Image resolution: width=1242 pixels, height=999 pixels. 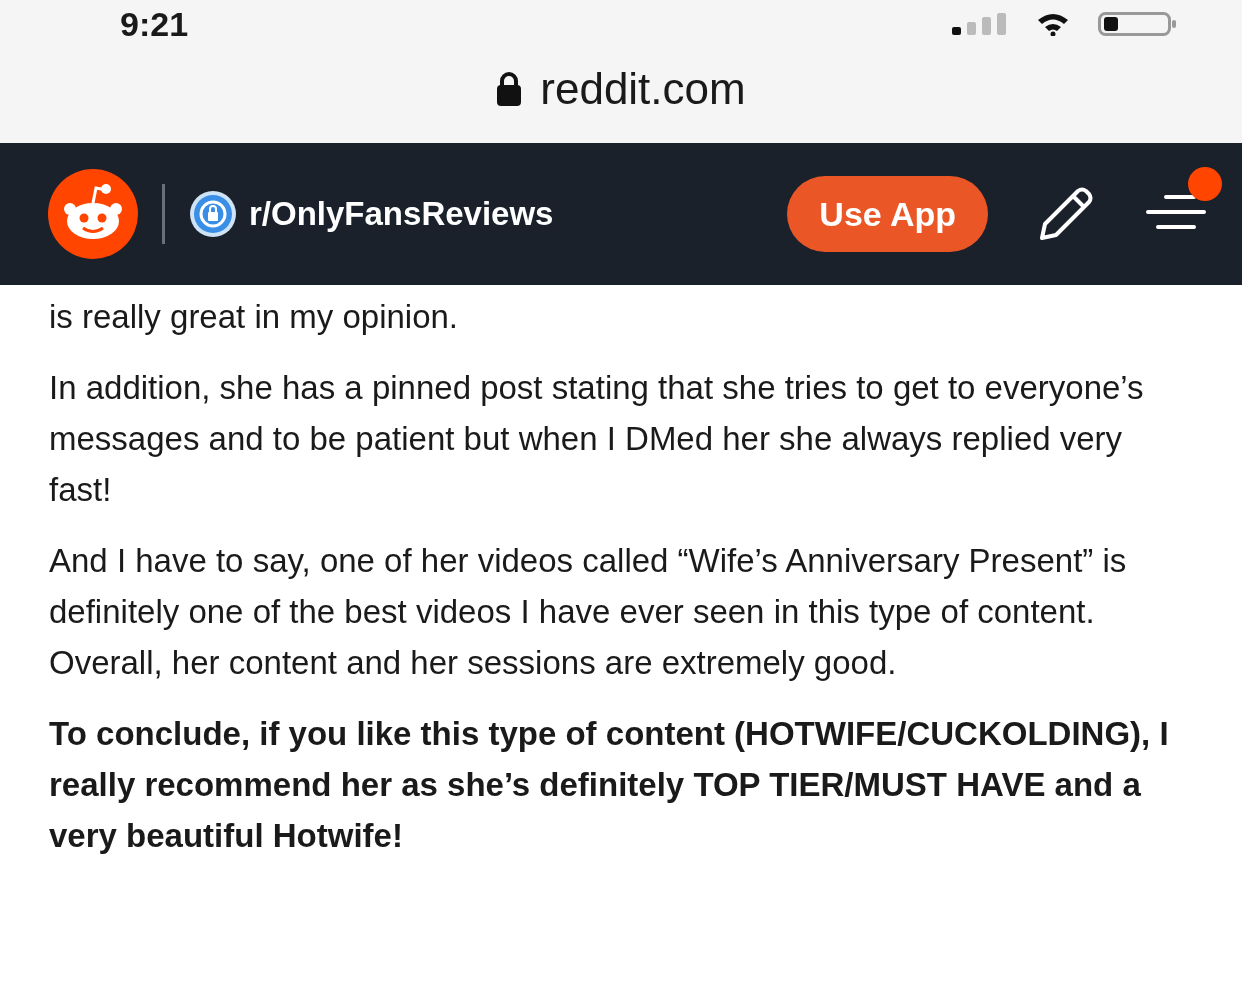 What do you see at coordinates (887, 214) in the screenshot?
I see `use-app-button: Use App` at bounding box center [887, 214].